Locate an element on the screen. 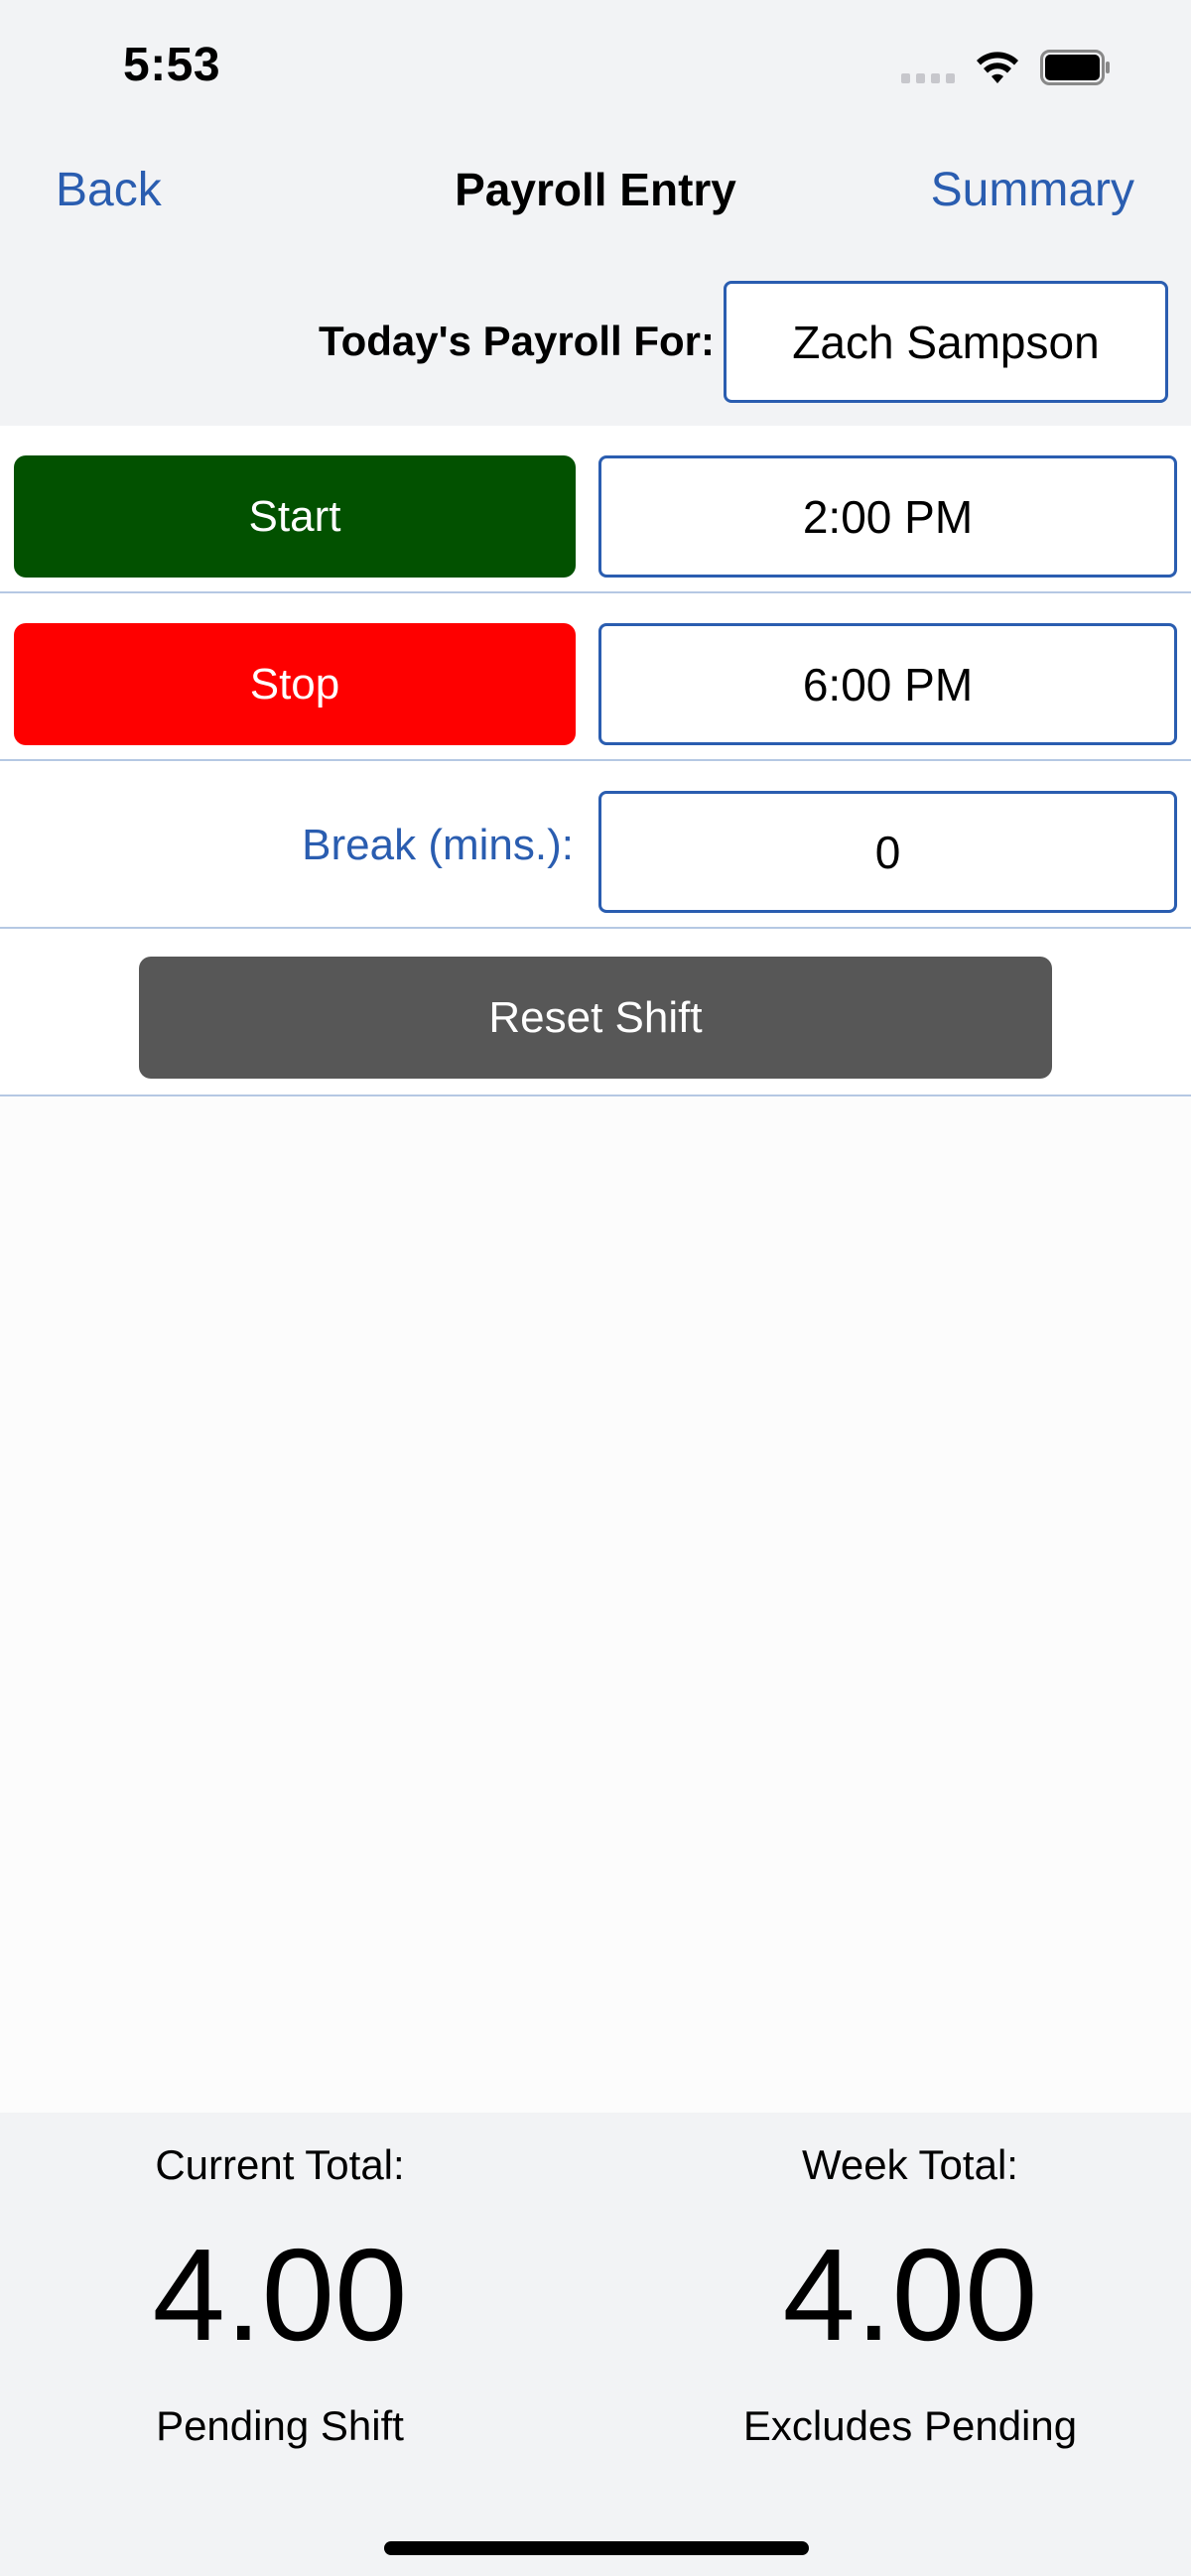 This screenshot has width=1191, height=2576. break-row: Break (mins.): 0 is located at coordinates (595, 845).